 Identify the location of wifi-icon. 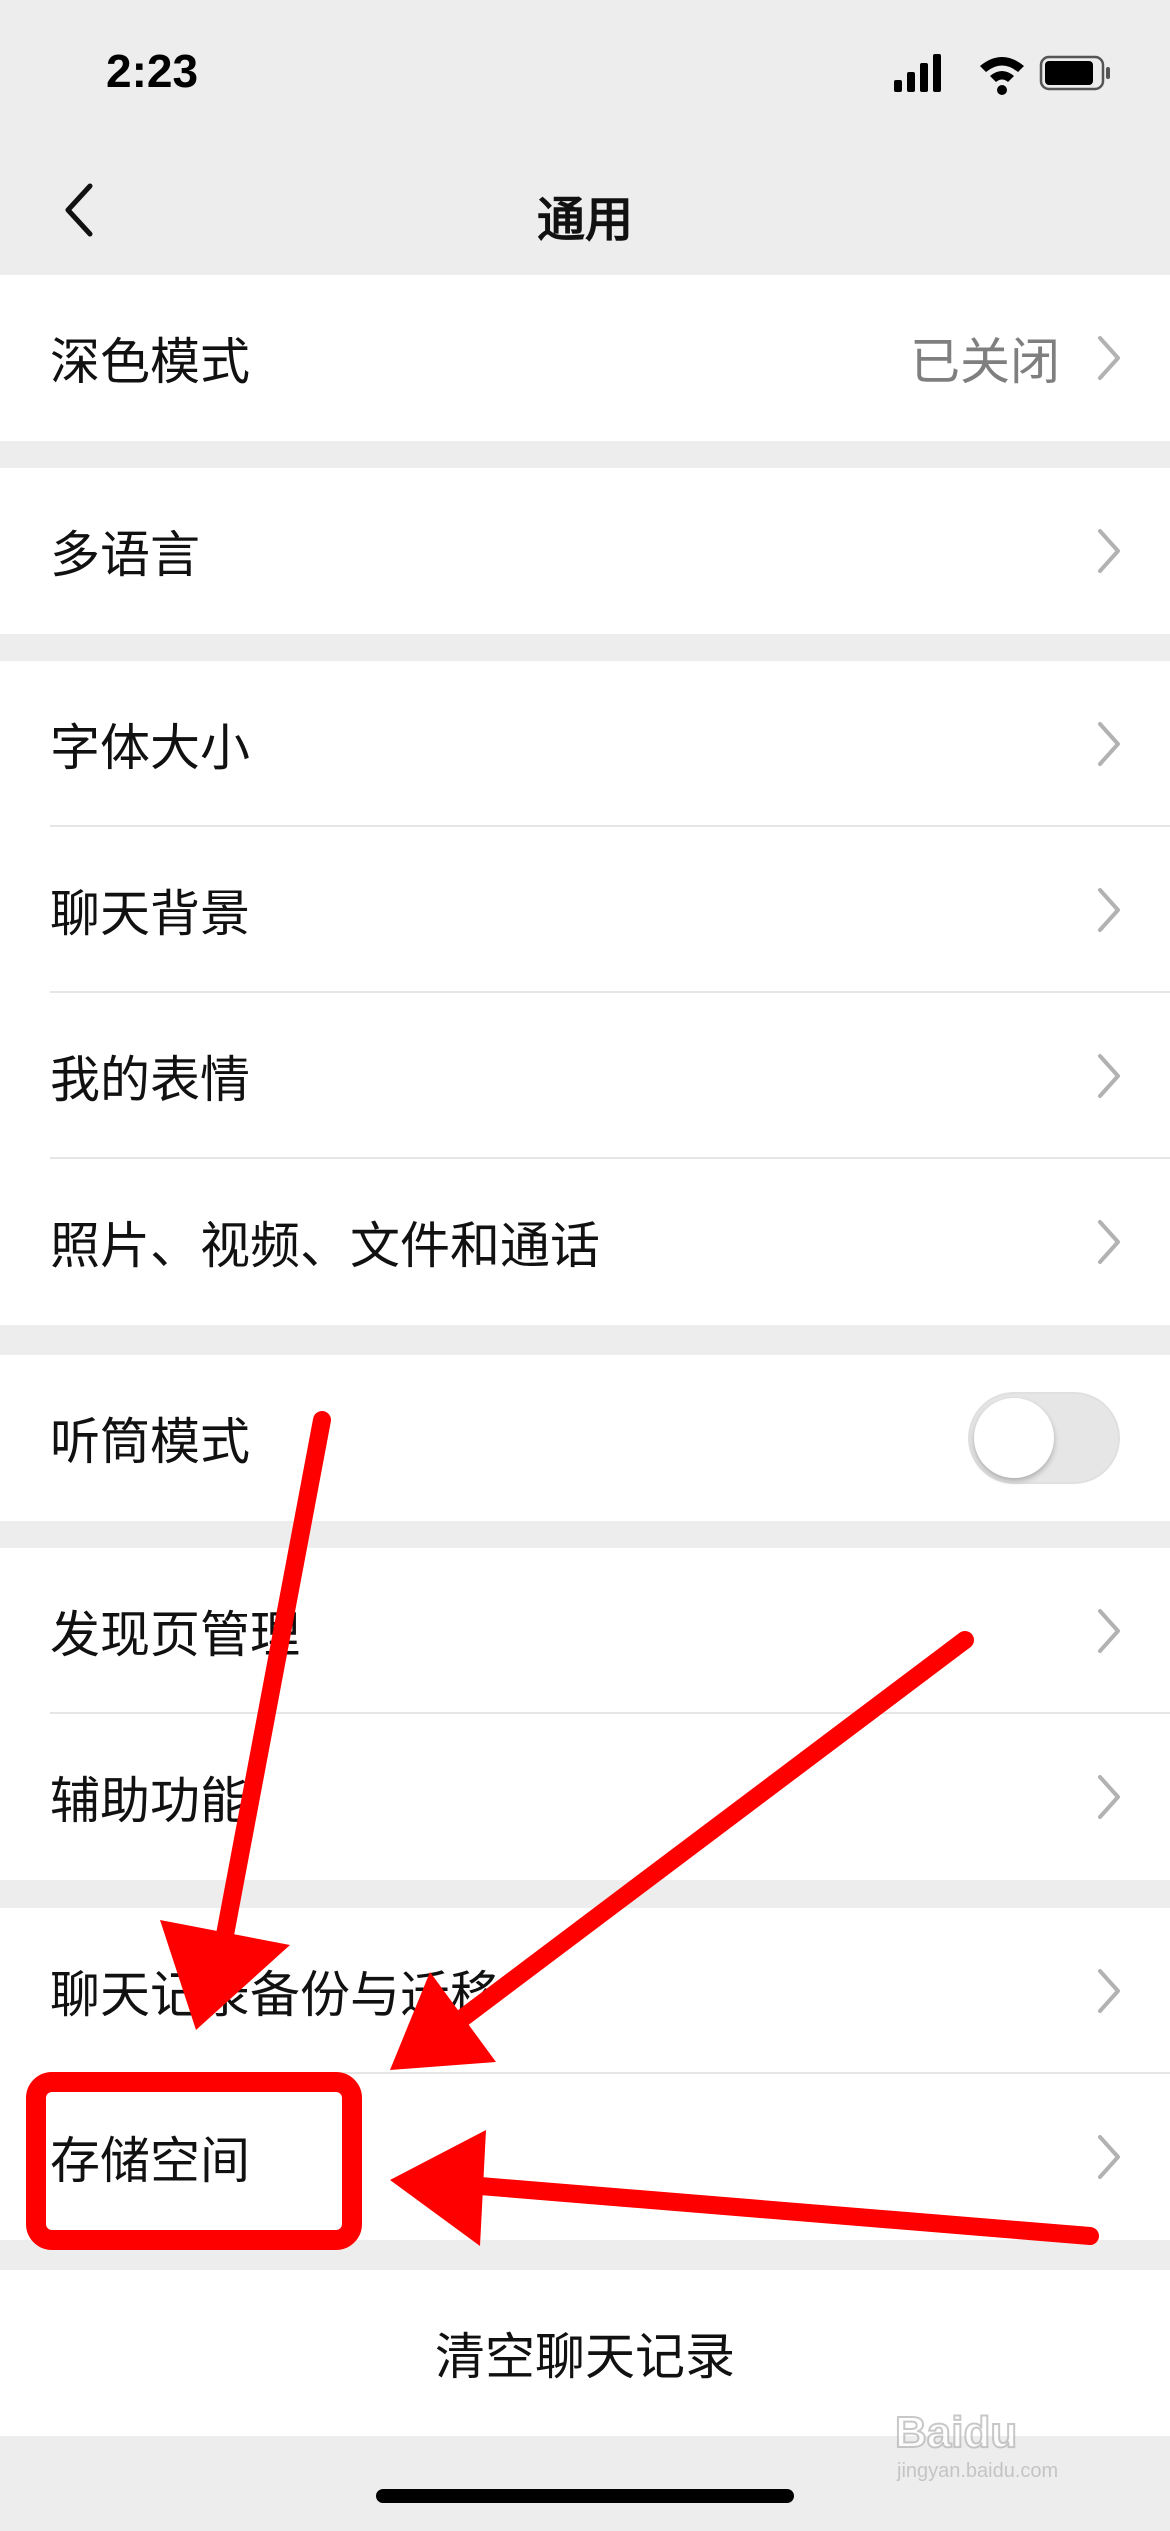
(1002, 76).